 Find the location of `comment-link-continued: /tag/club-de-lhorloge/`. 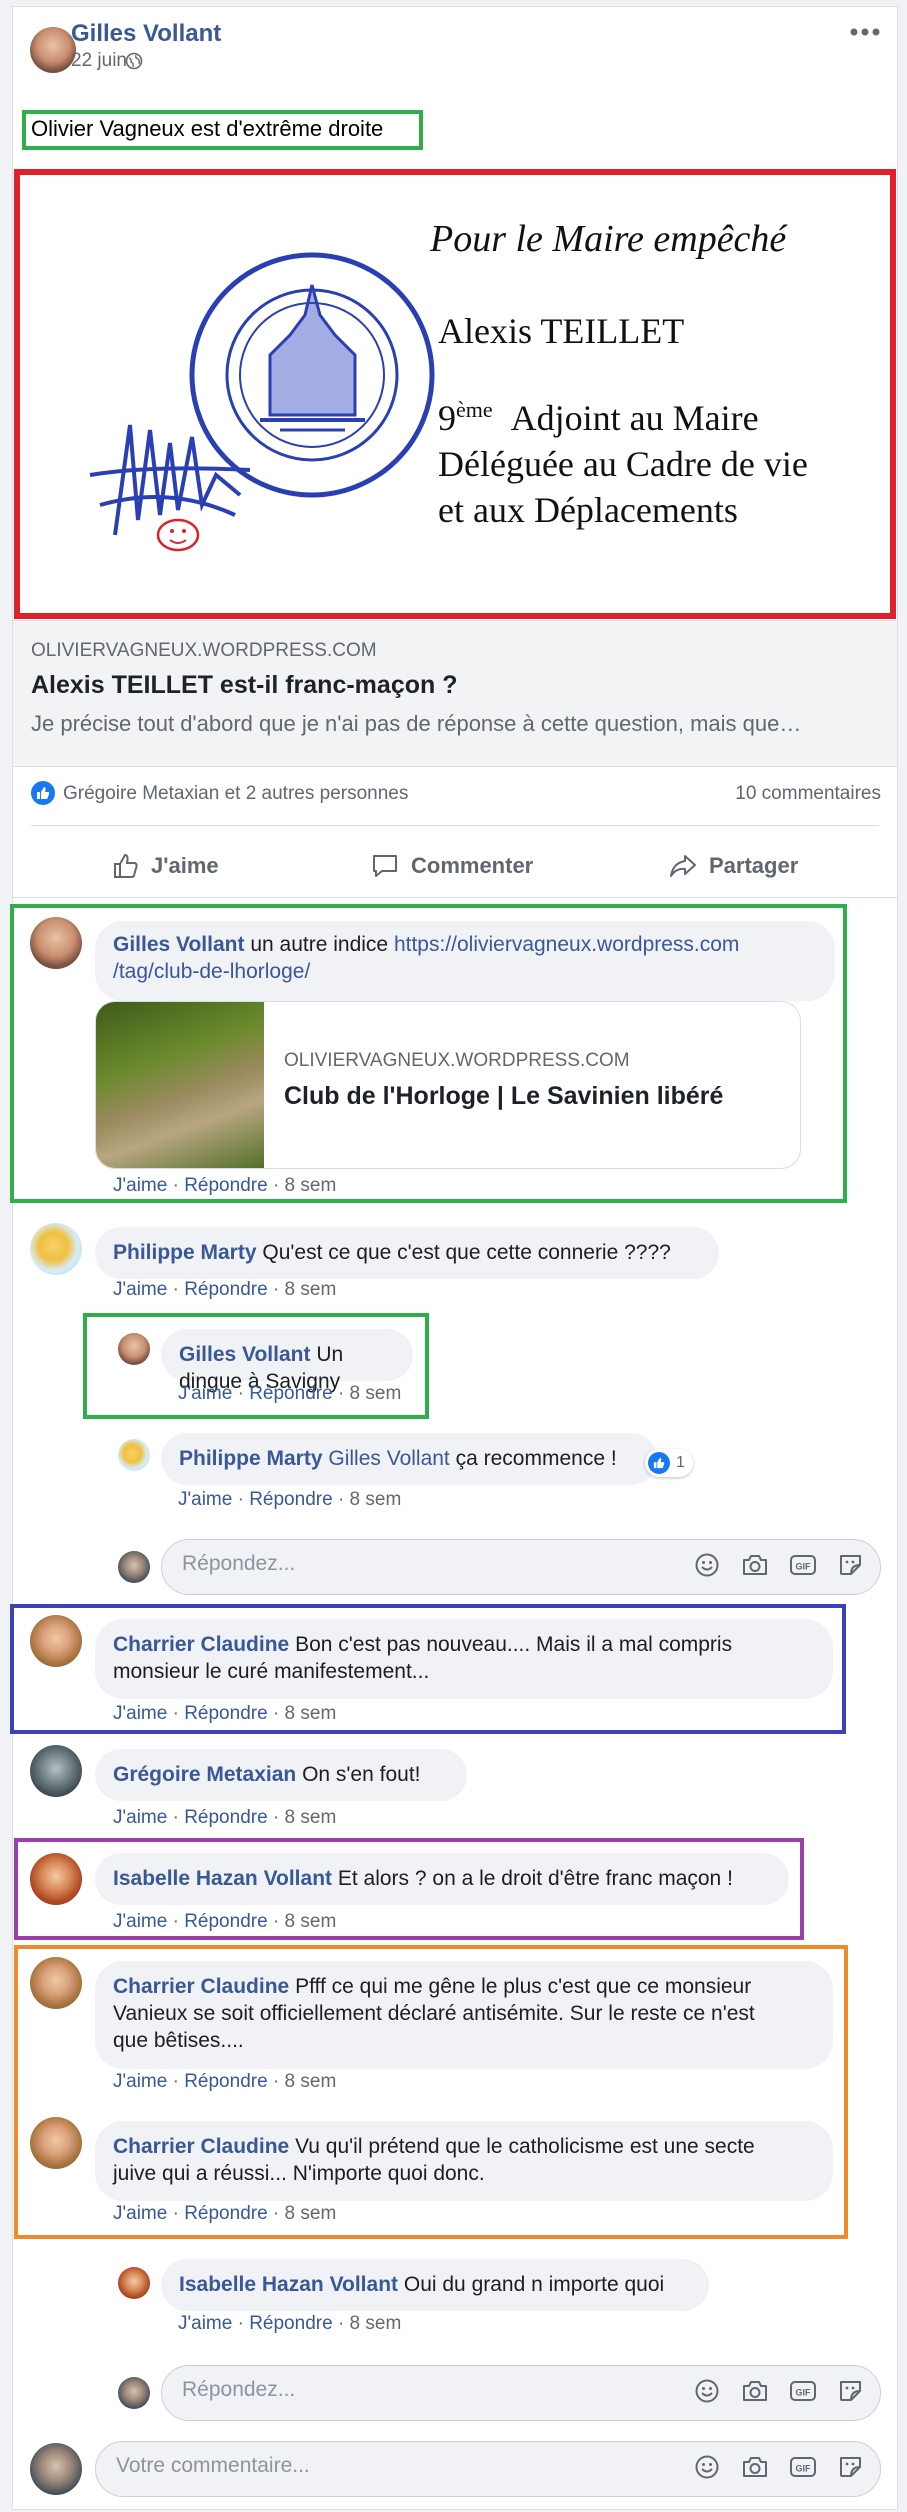

comment-link-continued: /tag/club-de-lhorloge/ is located at coordinates (211, 971).